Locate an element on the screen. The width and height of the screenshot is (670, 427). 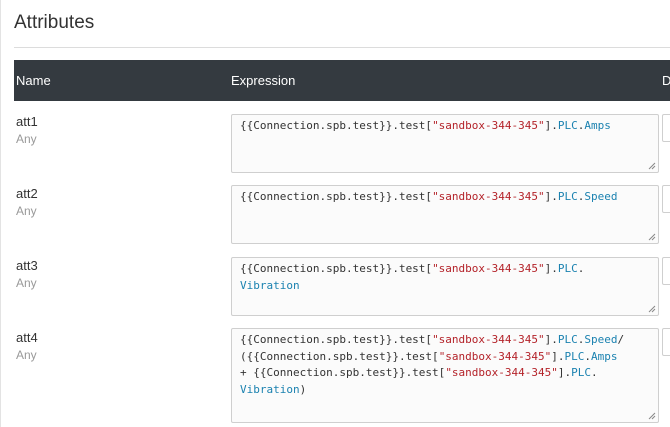
code-token: + {{Connection.spb.test}}.test[ is located at coordinates (343, 372).